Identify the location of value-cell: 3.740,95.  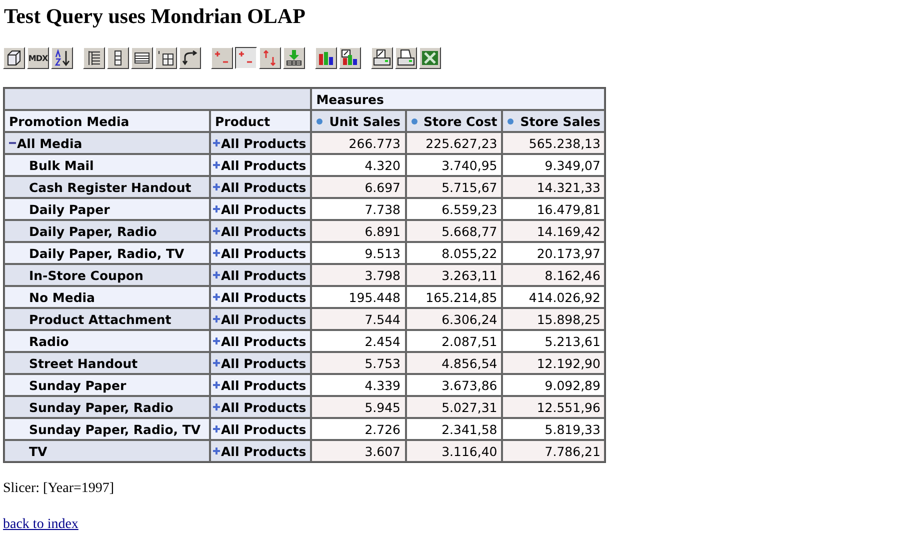
(454, 165).